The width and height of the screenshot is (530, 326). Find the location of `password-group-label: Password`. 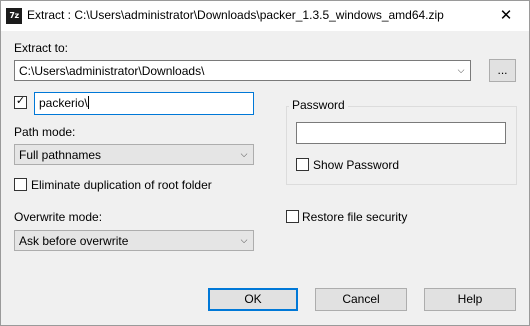

password-group-label: Password is located at coordinates (318, 105).